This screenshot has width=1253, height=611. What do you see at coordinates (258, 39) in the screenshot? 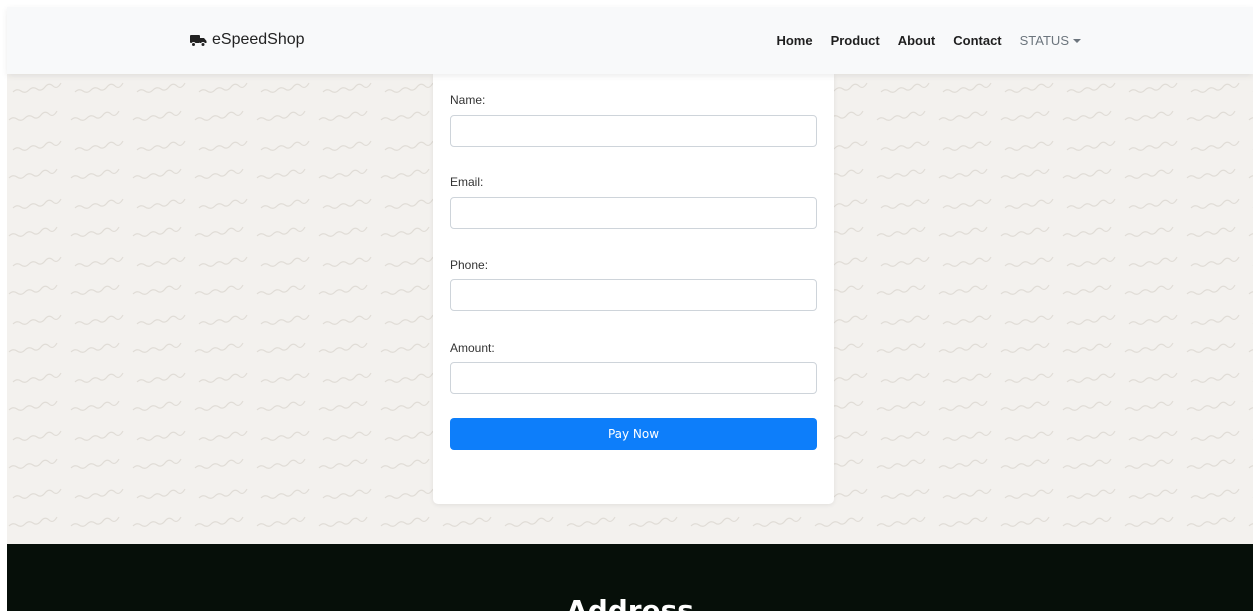
I see `brand-name: eSpeedShop` at bounding box center [258, 39].